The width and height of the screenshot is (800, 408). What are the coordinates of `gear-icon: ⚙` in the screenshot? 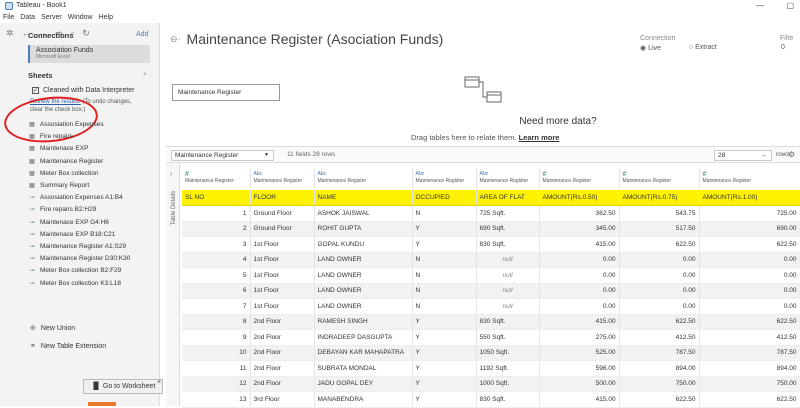 It's located at (791, 154).